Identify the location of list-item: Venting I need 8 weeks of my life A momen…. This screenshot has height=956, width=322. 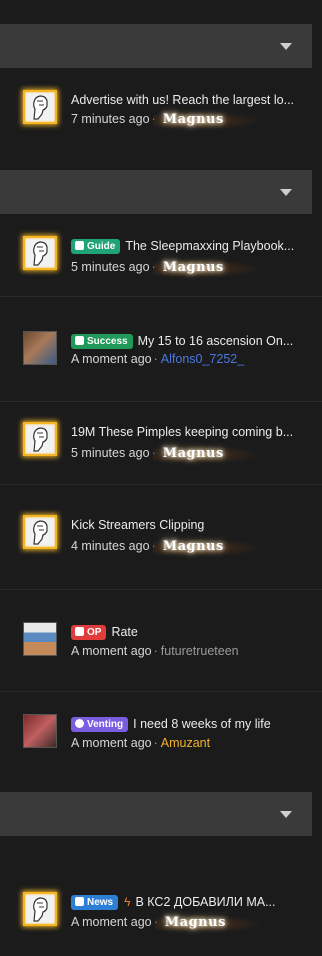
(161, 742).